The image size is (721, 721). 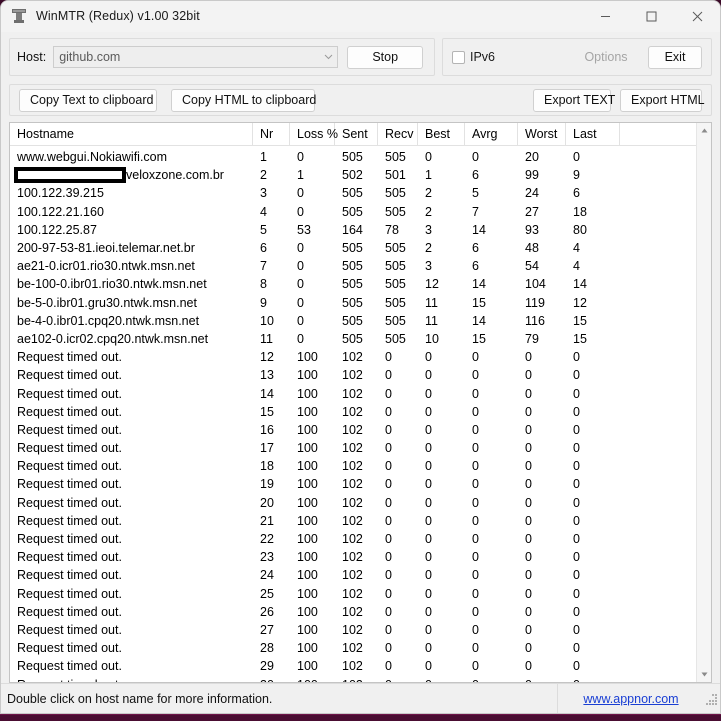 I want to click on host-combobox, so click(x=196, y=57).